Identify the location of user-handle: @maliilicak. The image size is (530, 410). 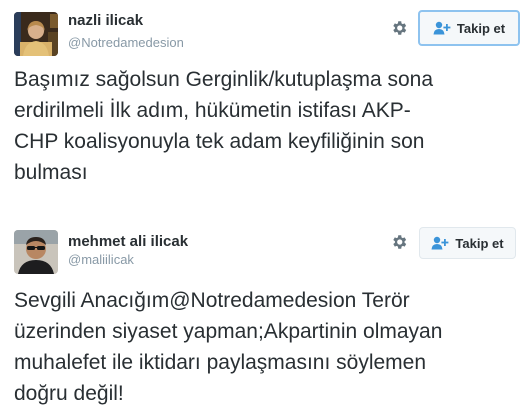
(101, 259).